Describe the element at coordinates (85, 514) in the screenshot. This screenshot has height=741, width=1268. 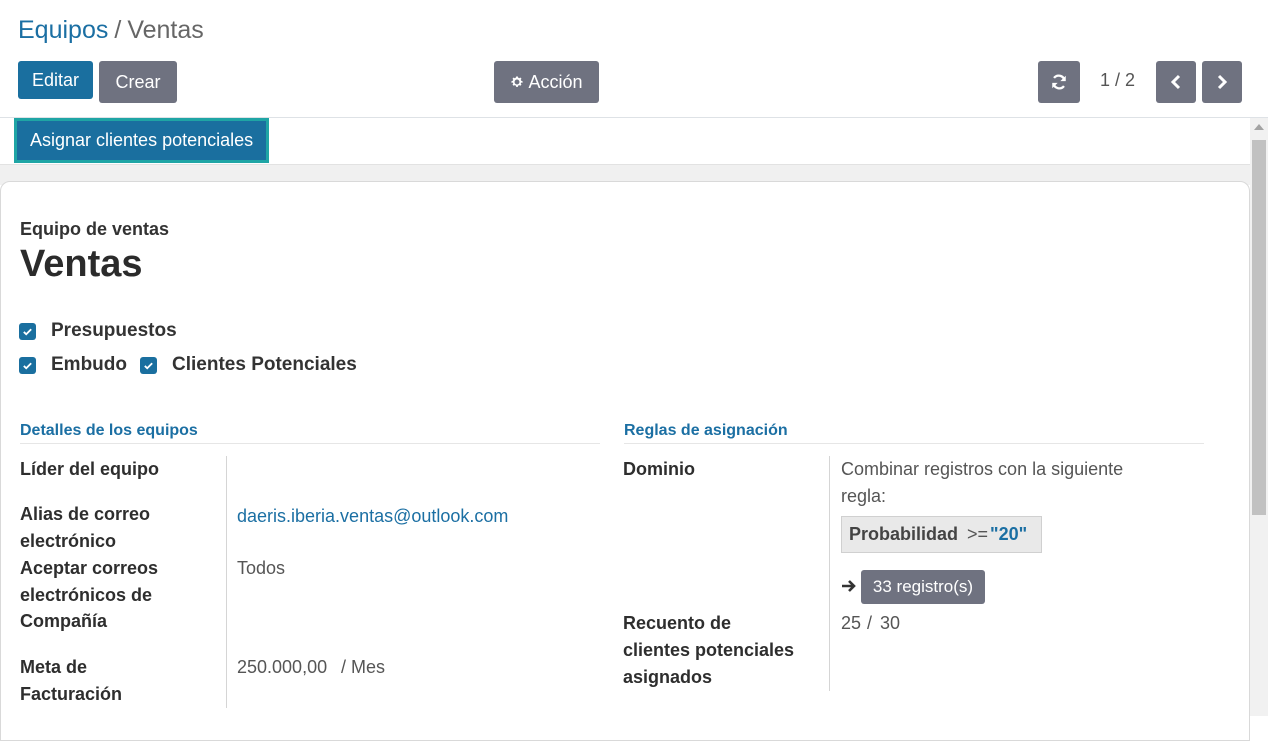
I see `field-label-alias-line1: Alias de correo` at that location.